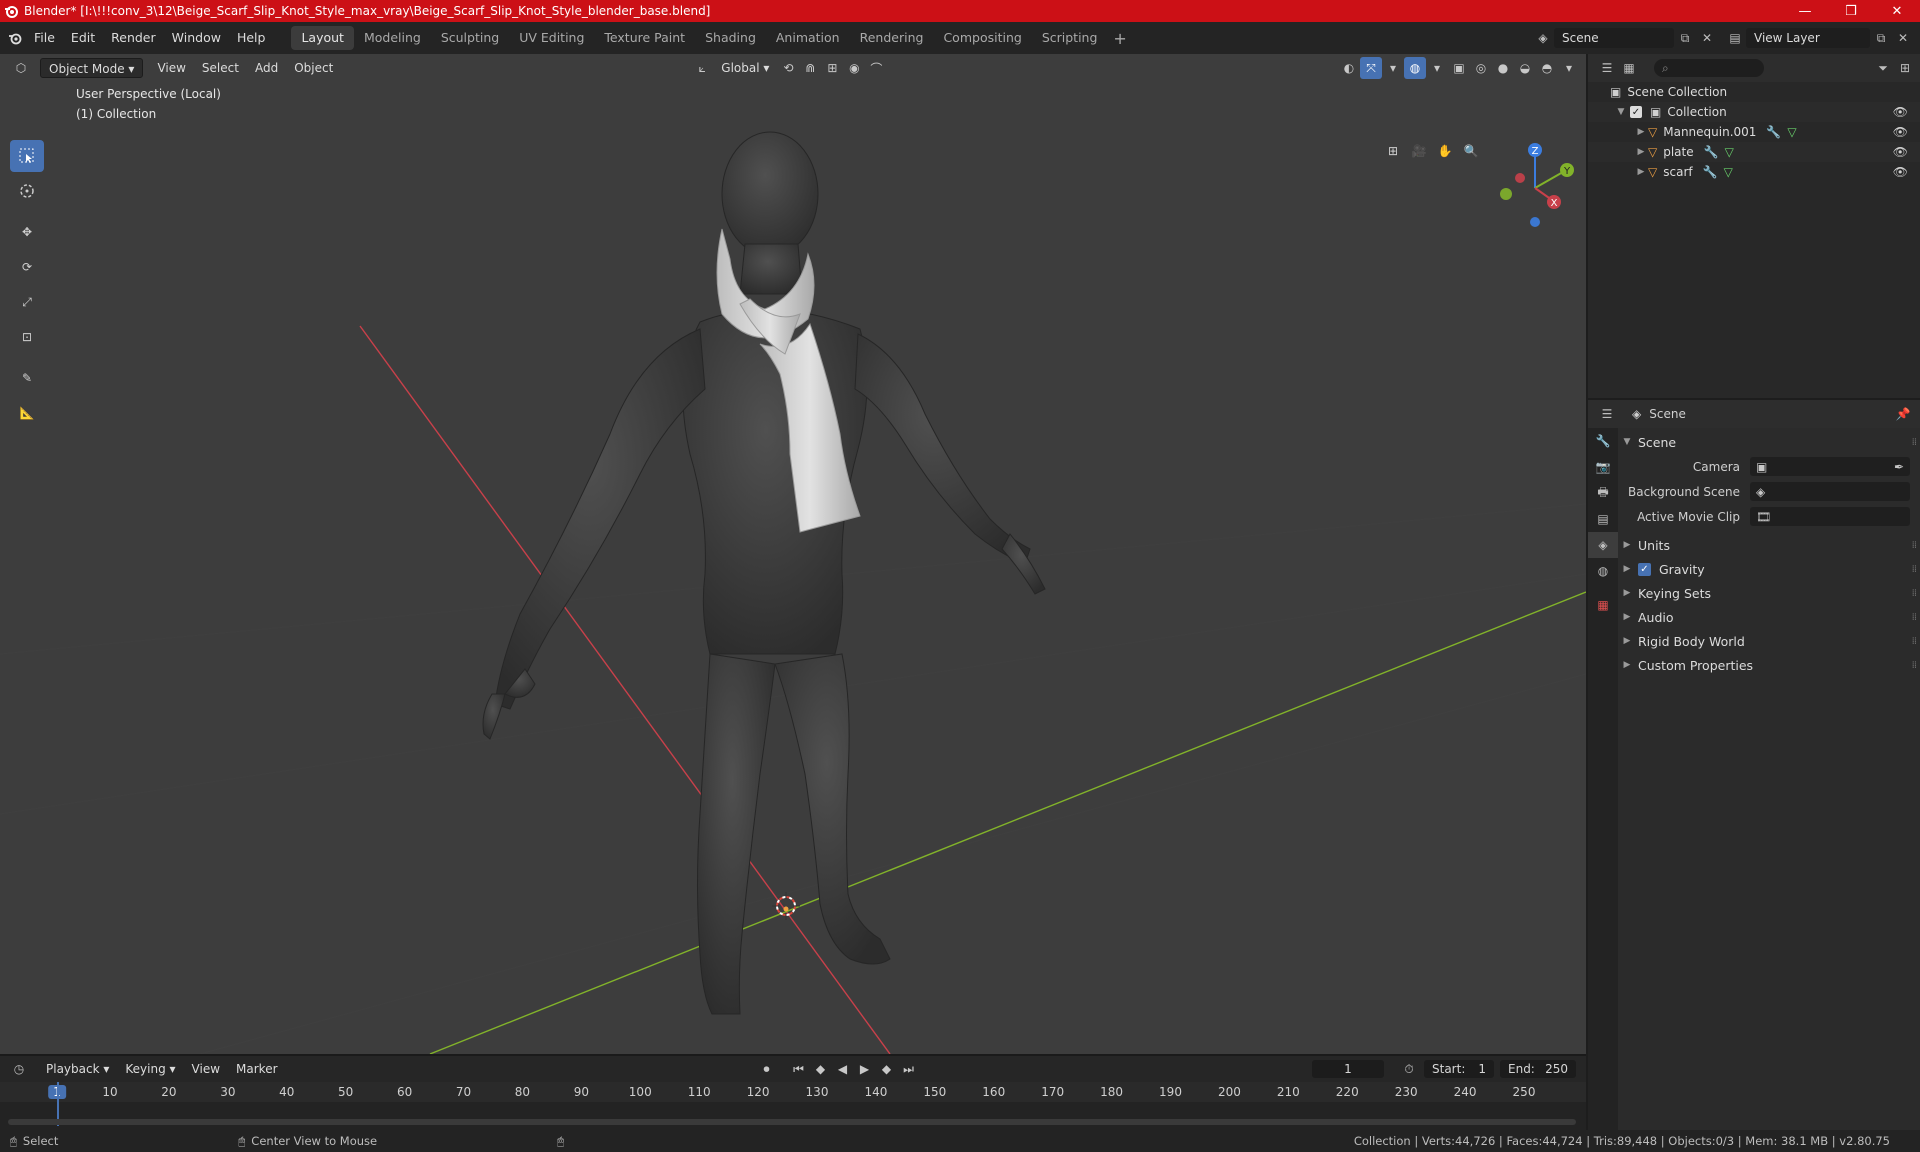 This screenshot has width=1920, height=1152. I want to click on timeline-scrollbar, so click(792, 1122).